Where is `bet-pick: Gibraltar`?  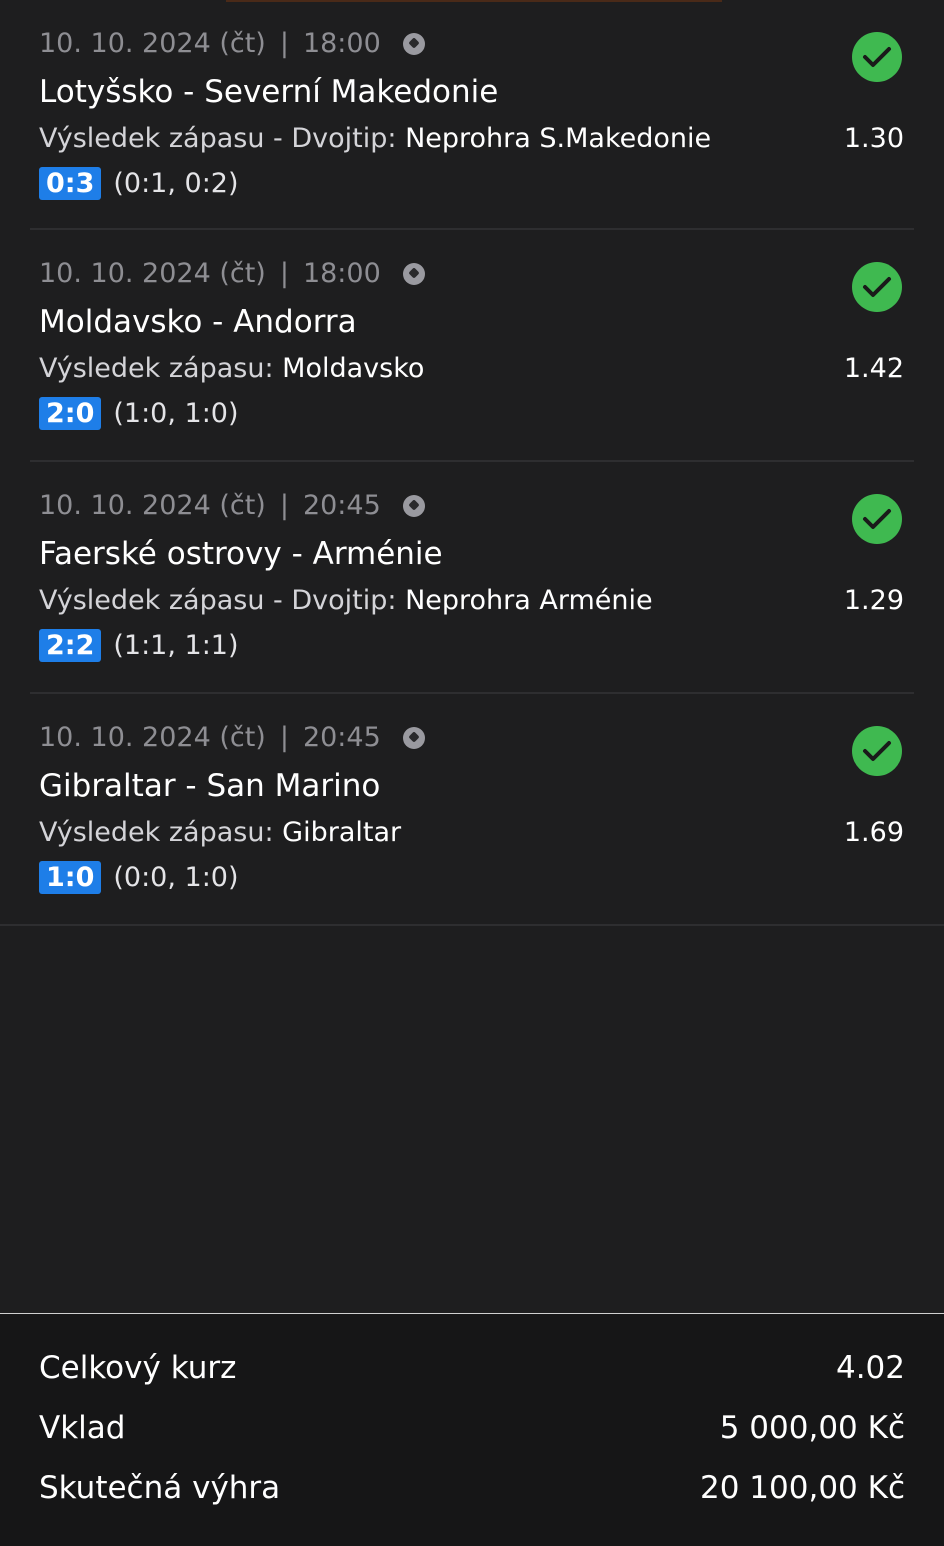 bet-pick: Gibraltar is located at coordinates (342, 832).